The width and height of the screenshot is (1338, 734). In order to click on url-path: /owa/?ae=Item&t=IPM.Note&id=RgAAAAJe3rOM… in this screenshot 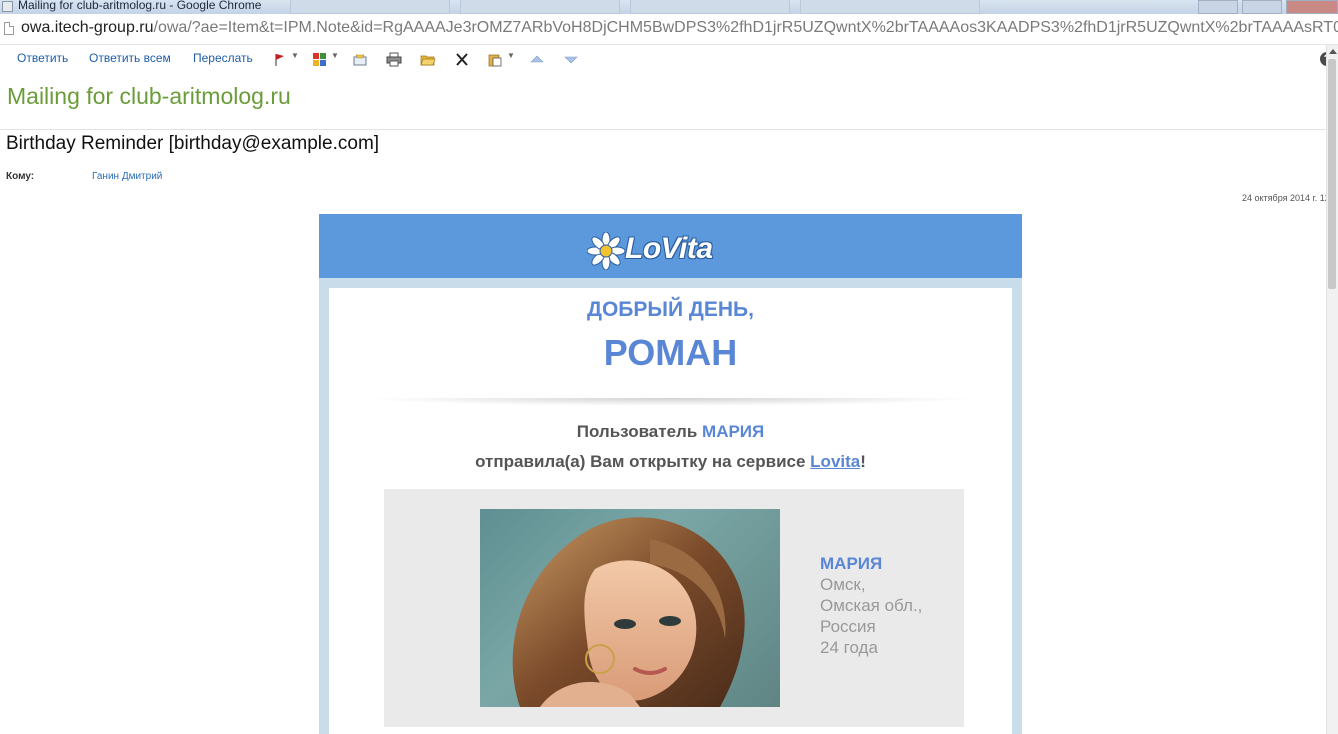, I will do `click(745, 27)`.